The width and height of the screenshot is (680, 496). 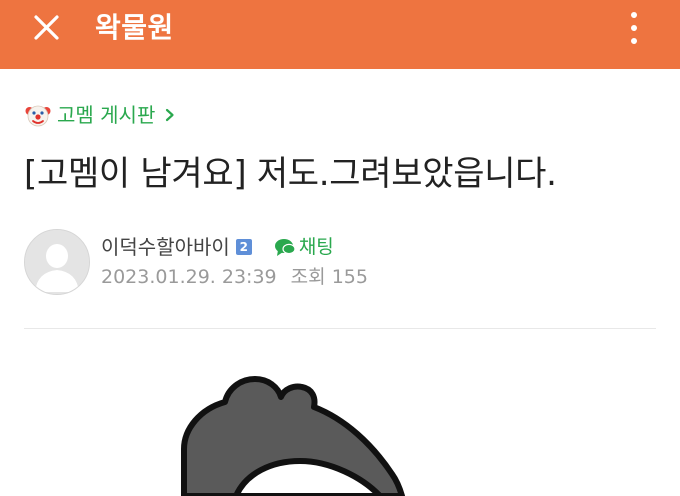 I want to click on author-name: 이덕수할아바이, so click(x=165, y=247).